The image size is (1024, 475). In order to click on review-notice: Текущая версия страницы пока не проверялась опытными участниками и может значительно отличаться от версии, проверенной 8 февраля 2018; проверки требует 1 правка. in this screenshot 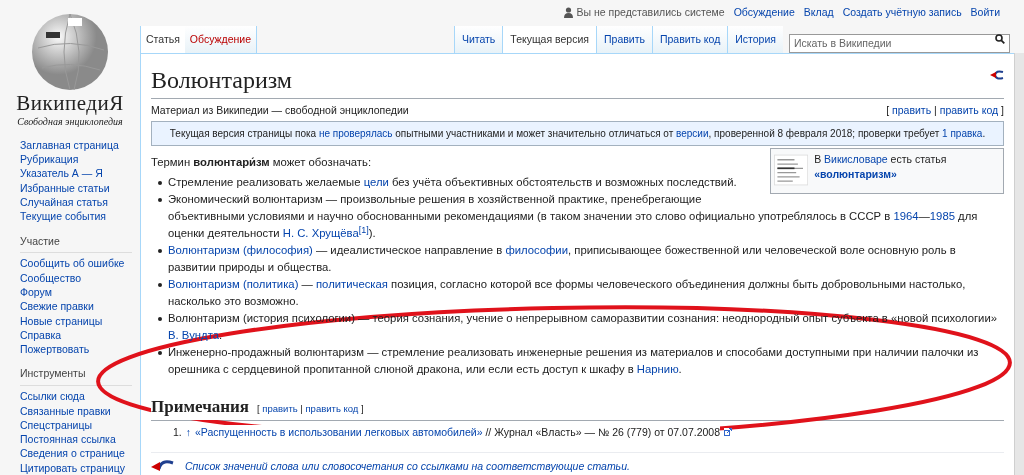, I will do `click(577, 133)`.